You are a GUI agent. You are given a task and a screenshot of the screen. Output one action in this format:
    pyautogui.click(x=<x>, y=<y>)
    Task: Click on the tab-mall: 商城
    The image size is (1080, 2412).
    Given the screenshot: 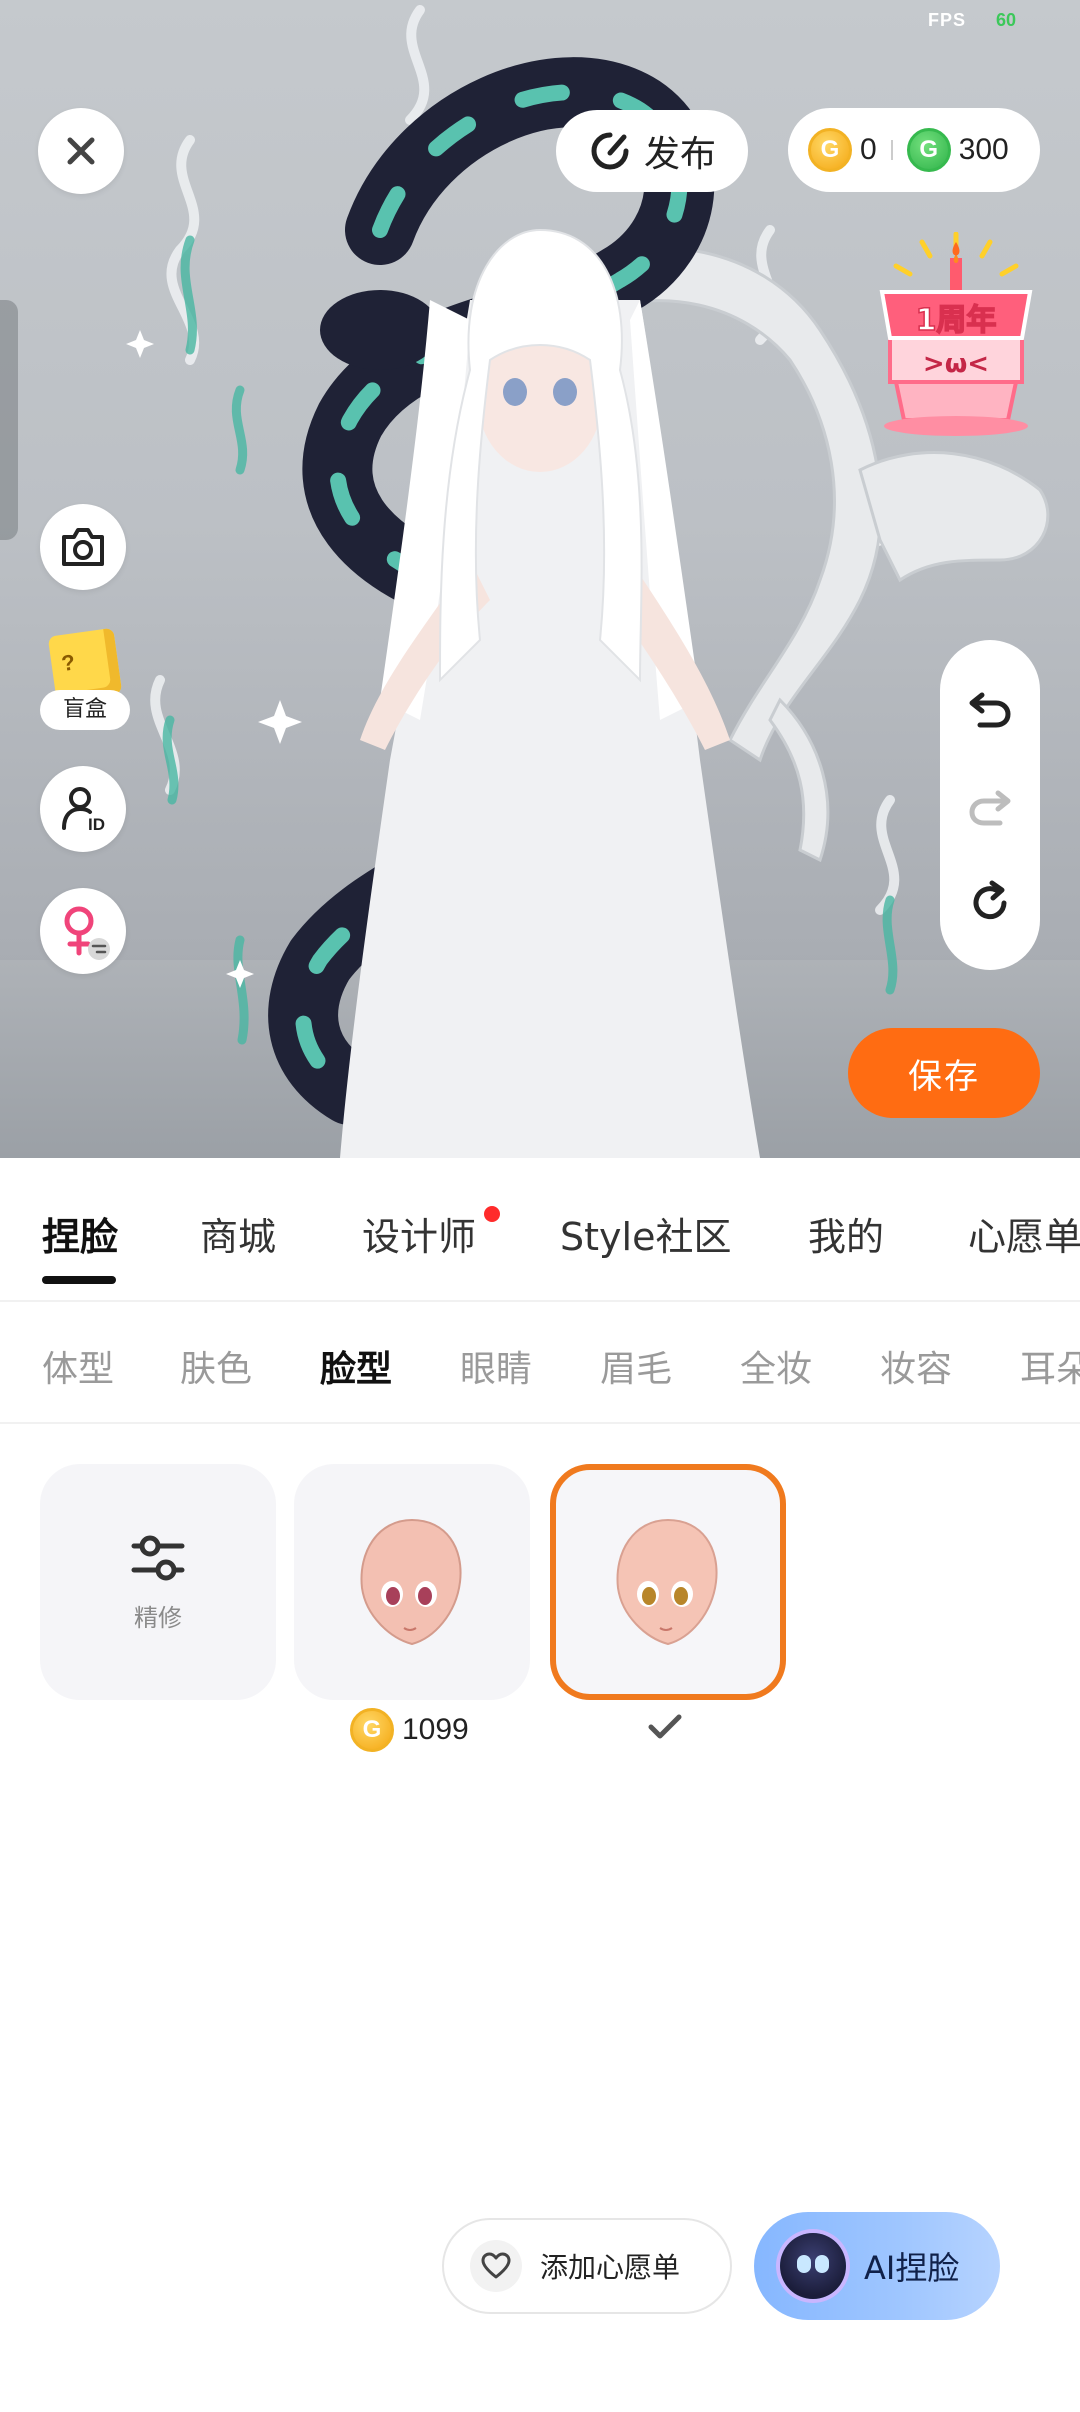 What is the action you would take?
    pyautogui.click(x=238, y=1233)
    